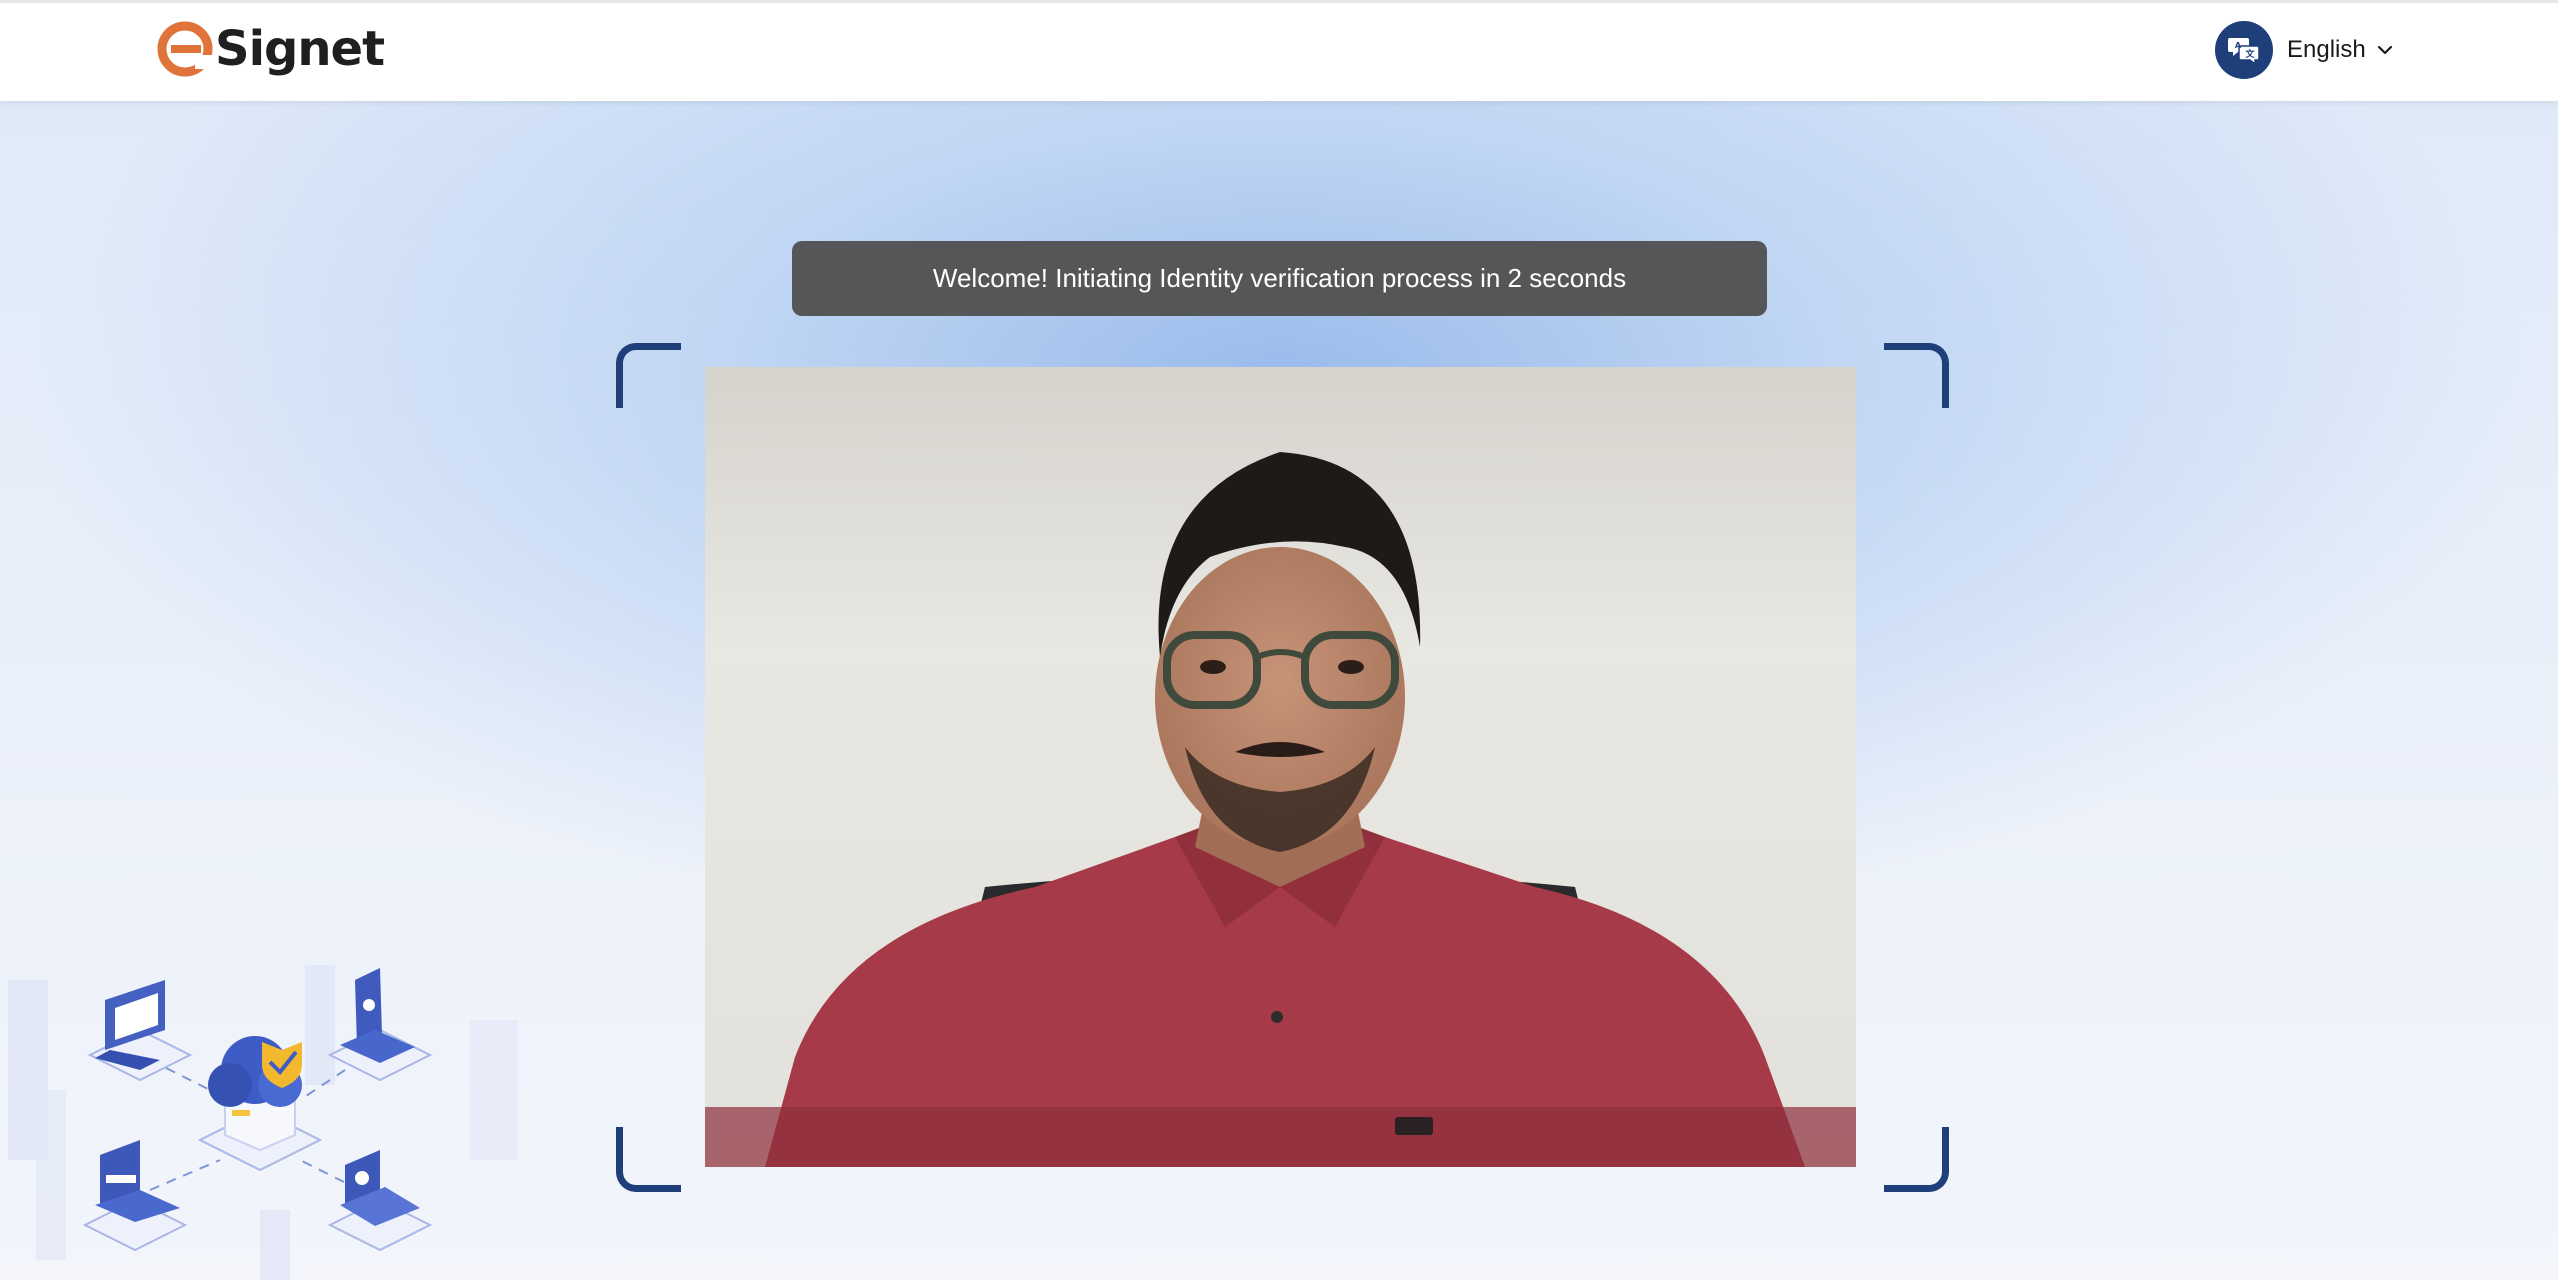 The width and height of the screenshot is (2558, 1280). Describe the element at coordinates (2249, 54) in the screenshot. I see `svg-text: 文` at that location.